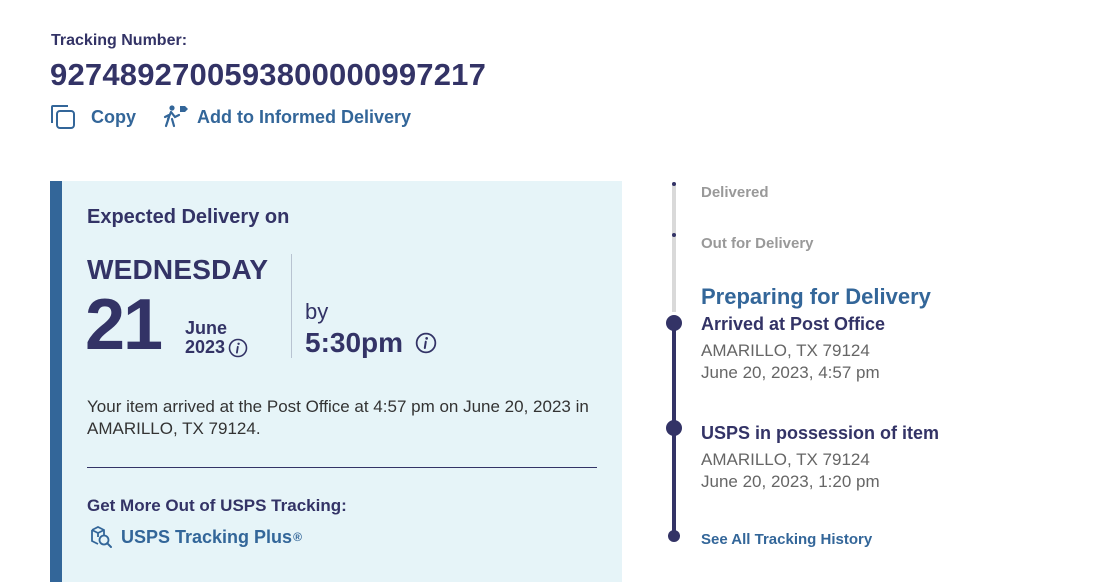  What do you see at coordinates (101, 537) in the screenshot?
I see `tracking-plus-icon` at bounding box center [101, 537].